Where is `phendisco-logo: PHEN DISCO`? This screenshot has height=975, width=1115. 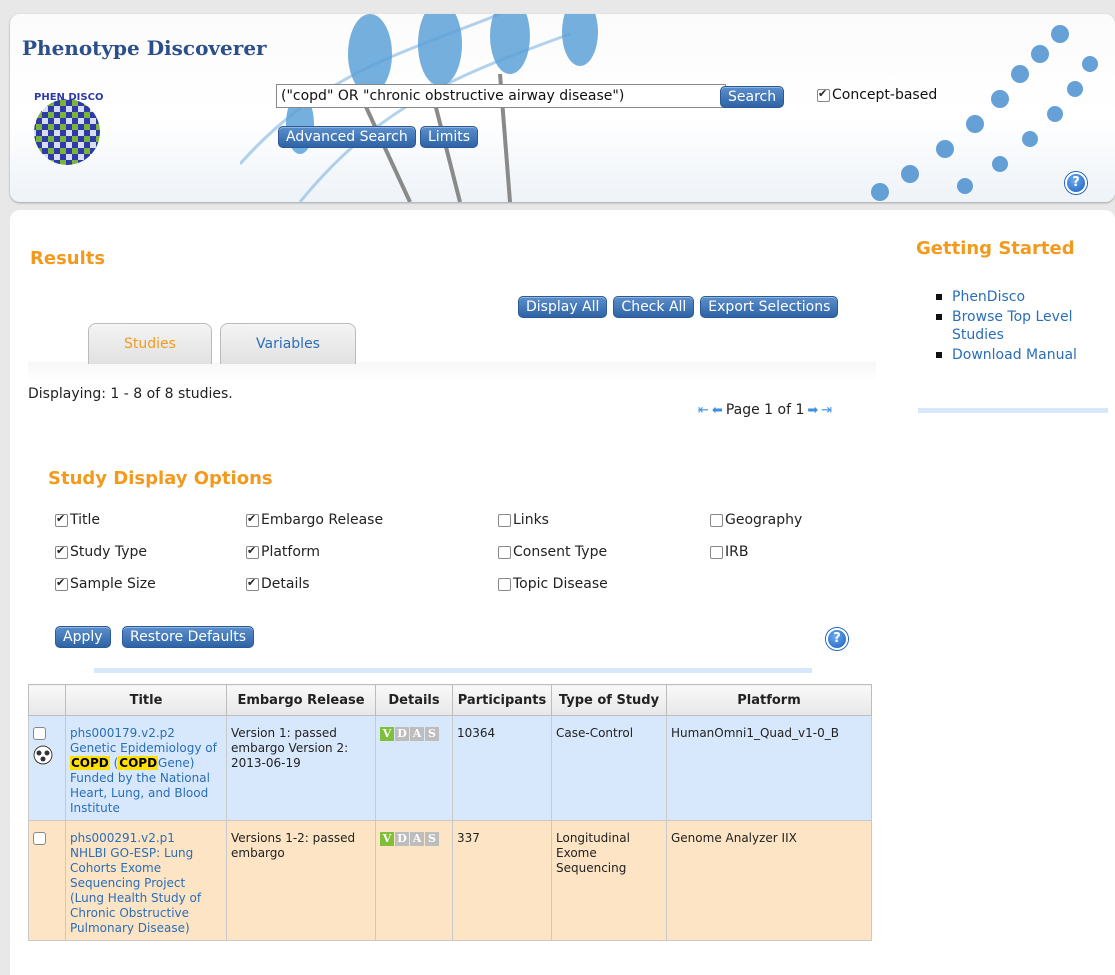
phendisco-logo: PHEN DISCO is located at coordinates (68, 128).